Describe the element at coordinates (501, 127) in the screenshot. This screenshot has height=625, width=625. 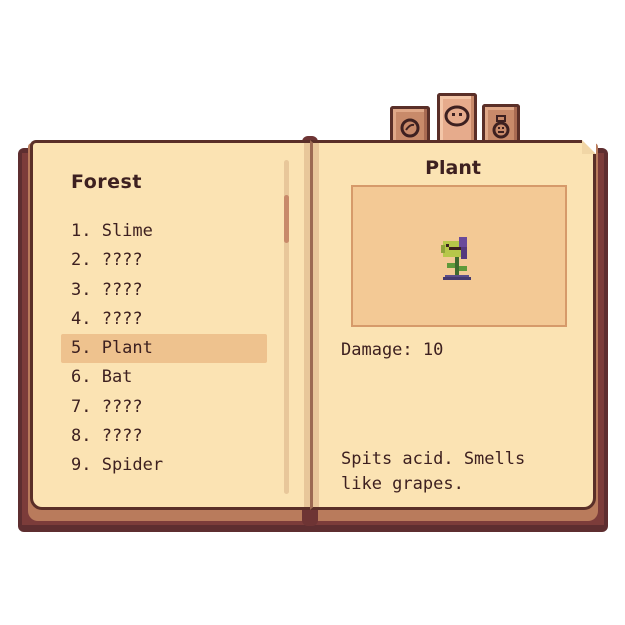
I see `potion-bag-icon` at that location.